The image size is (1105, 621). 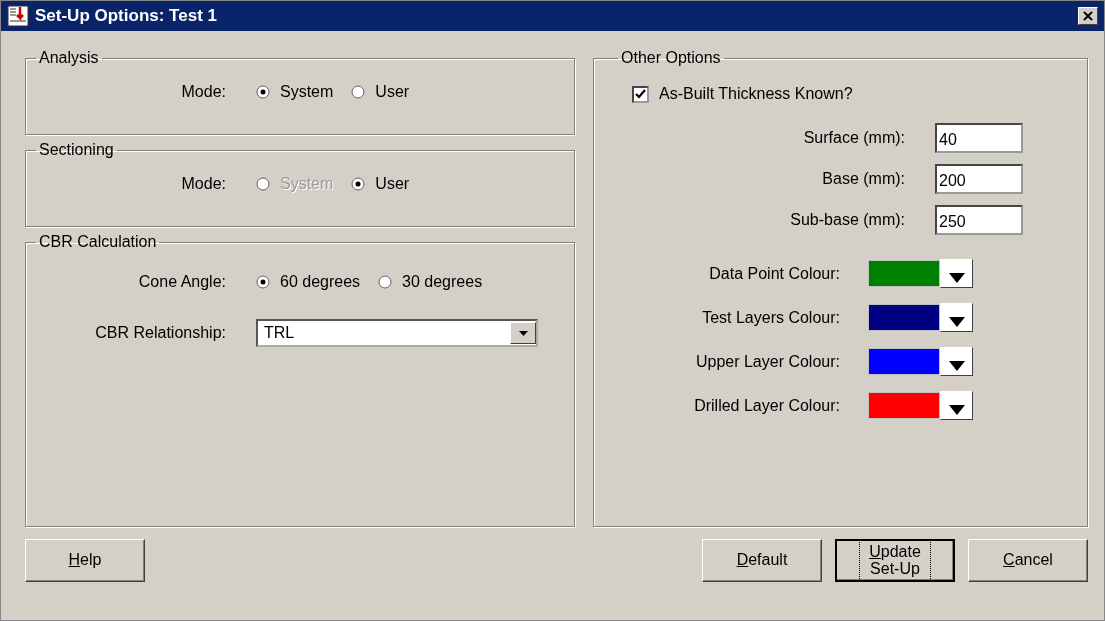 I want to click on checkmark-icon, so click(x=640, y=94).